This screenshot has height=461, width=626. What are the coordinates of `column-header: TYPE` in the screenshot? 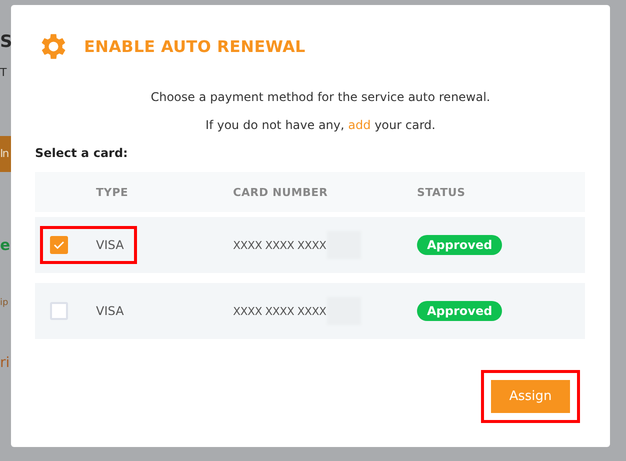 It's located at (113, 192).